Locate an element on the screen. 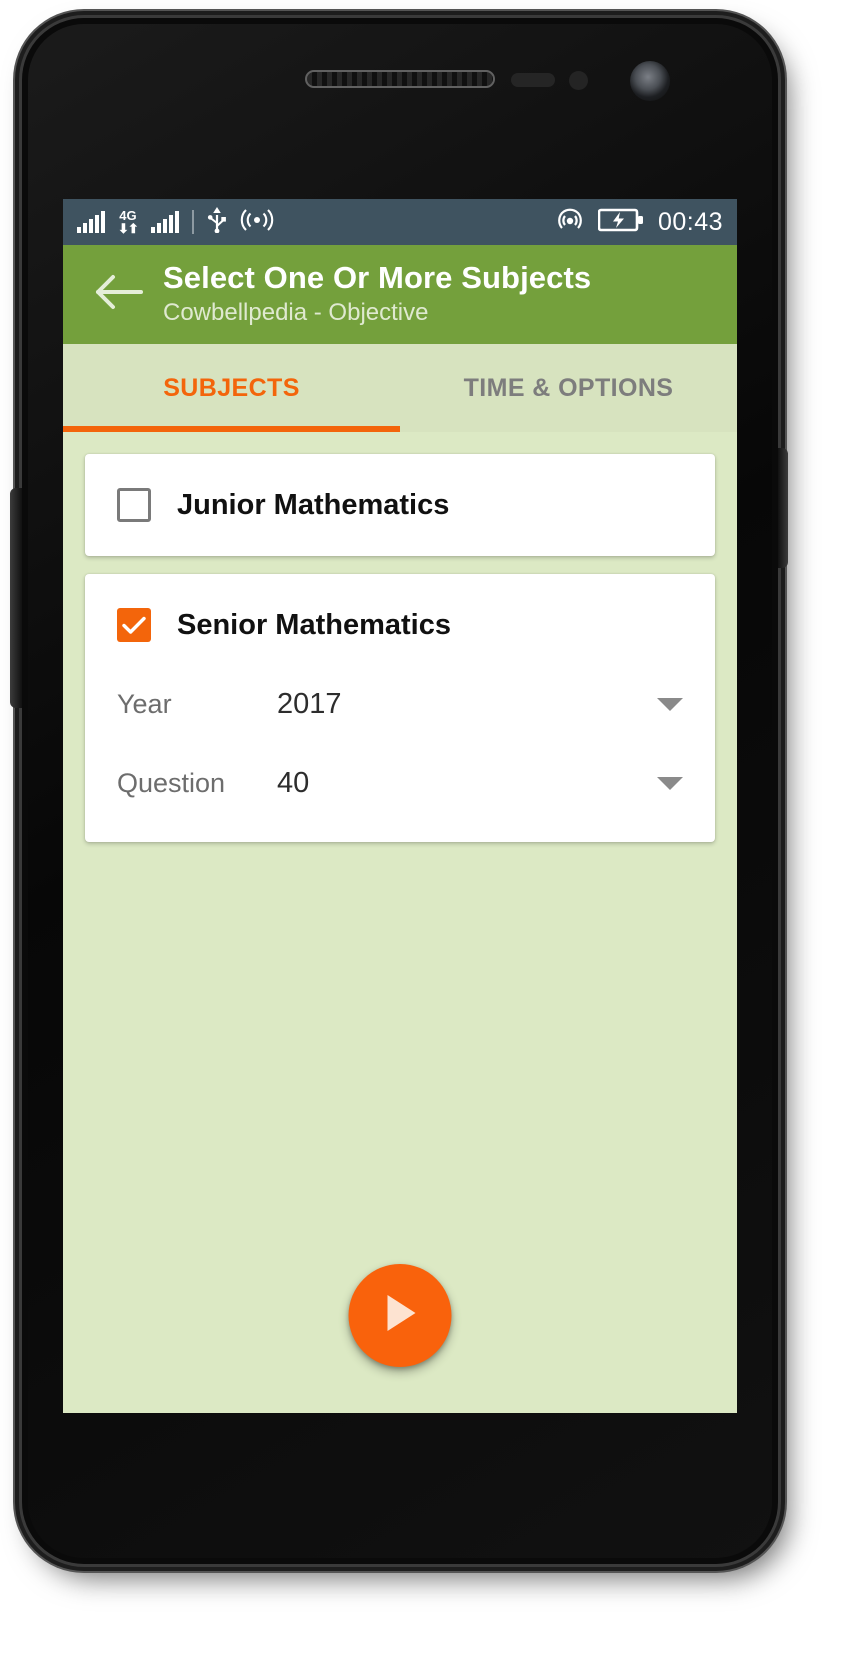 The width and height of the screenshot is (856, 1676). year-spinner-row: Year 2017 is located at coordinates (400, 704).